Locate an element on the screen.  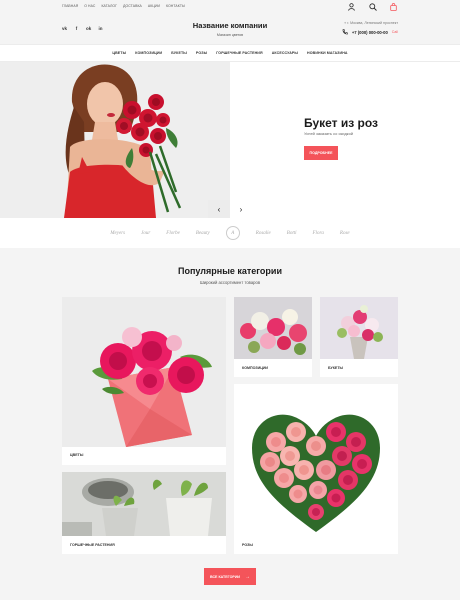
category-card-roses: Розы is located at coordinates (316, 469).